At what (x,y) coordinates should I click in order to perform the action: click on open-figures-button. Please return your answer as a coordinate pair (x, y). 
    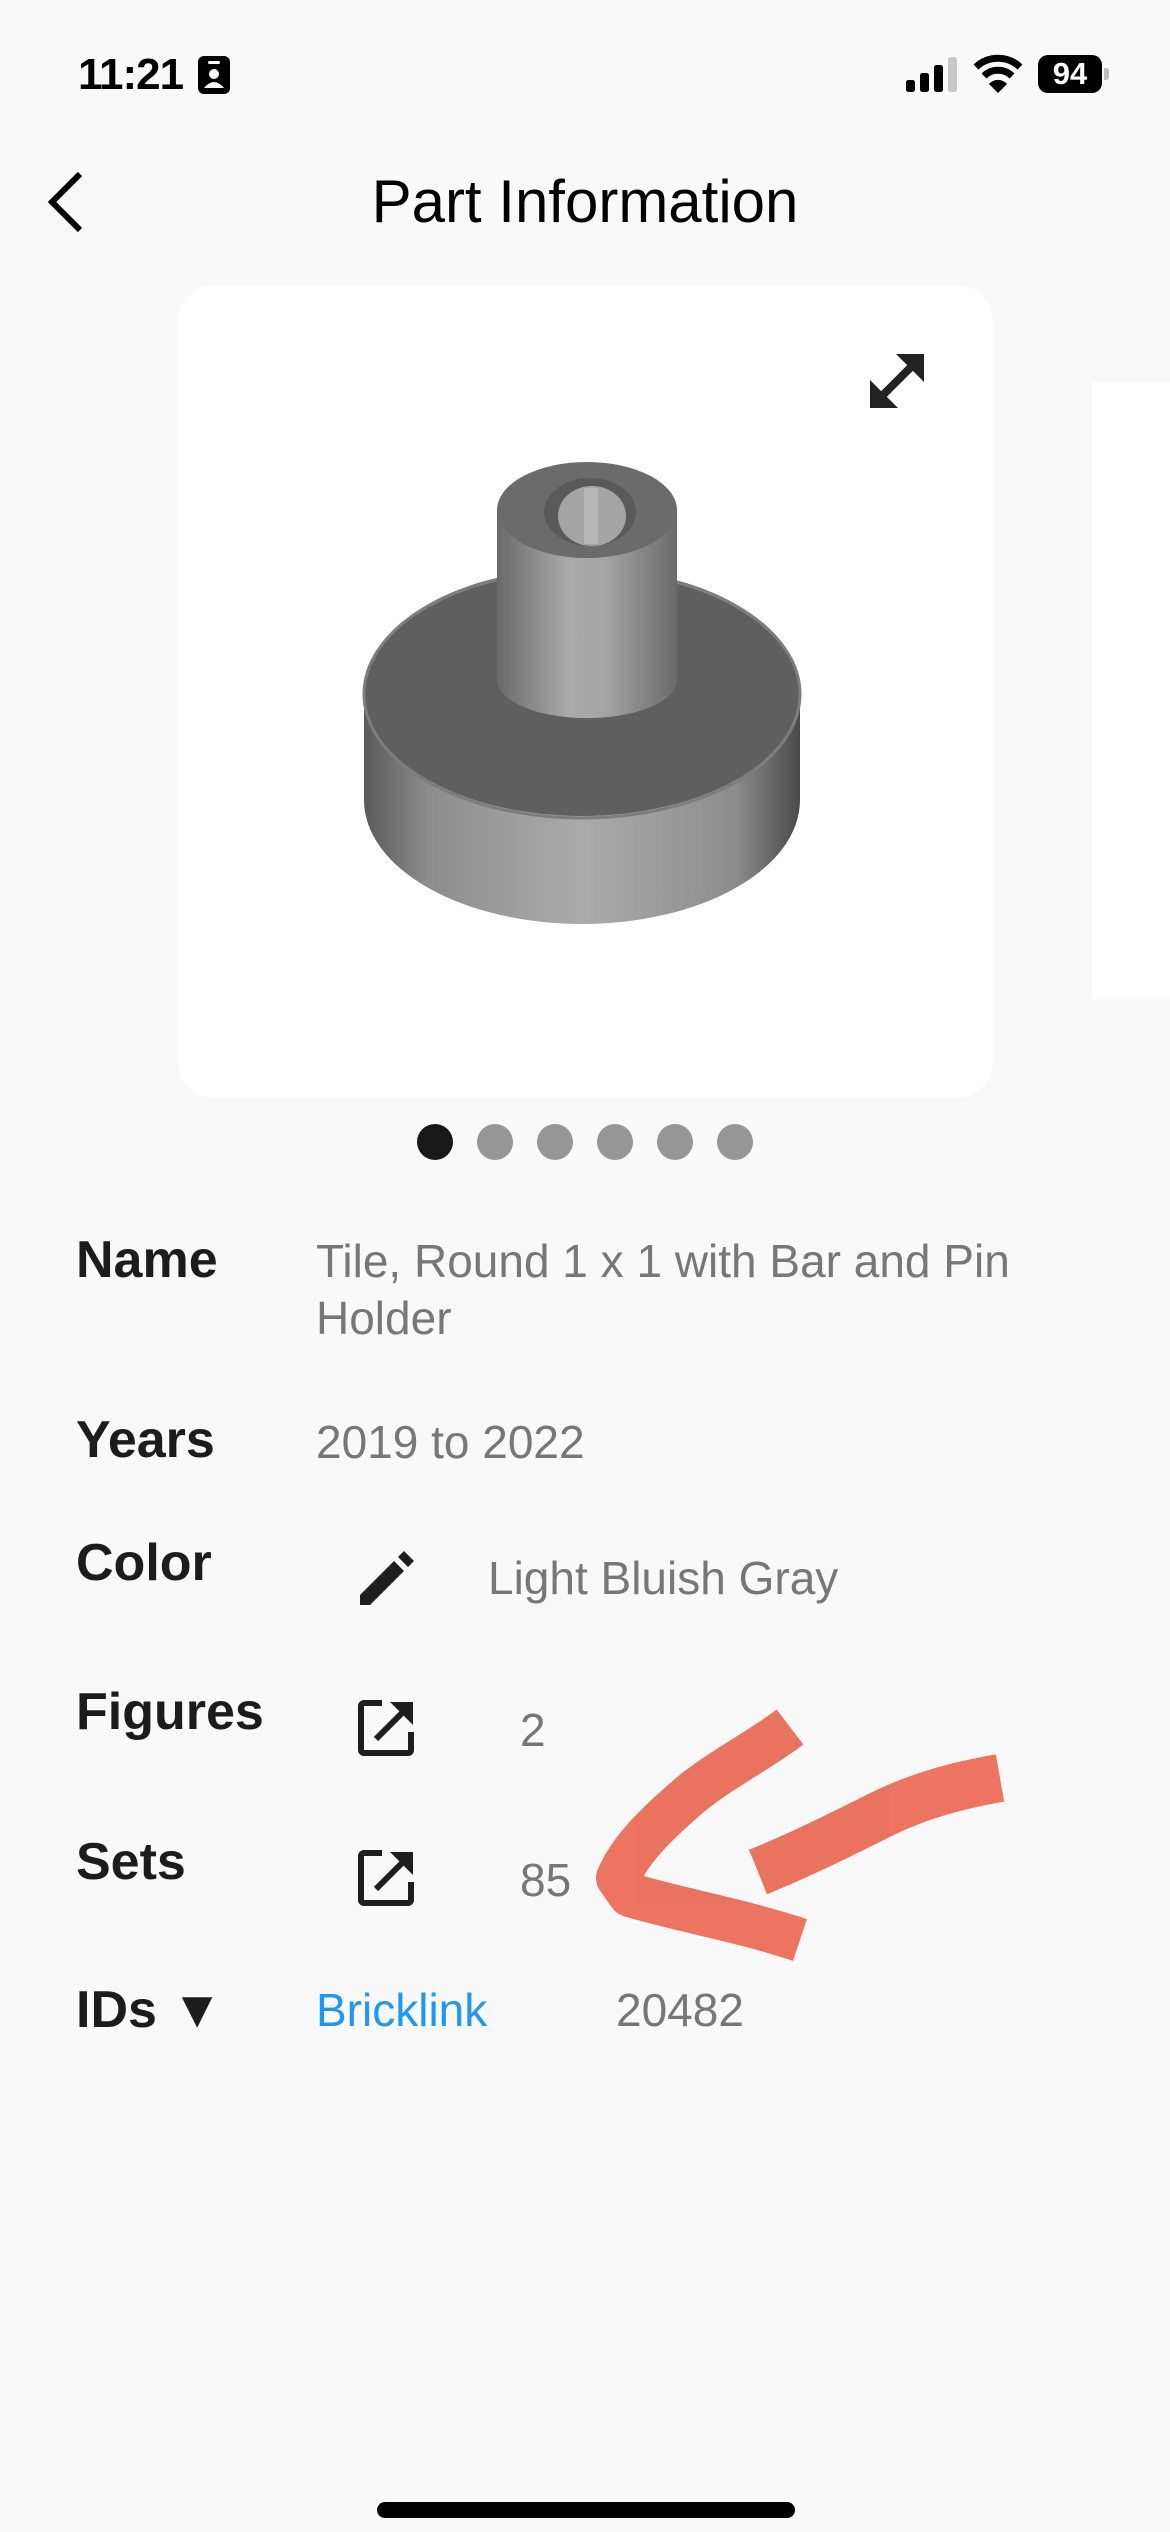
    Looking at the image, I should click on (387, 1728).